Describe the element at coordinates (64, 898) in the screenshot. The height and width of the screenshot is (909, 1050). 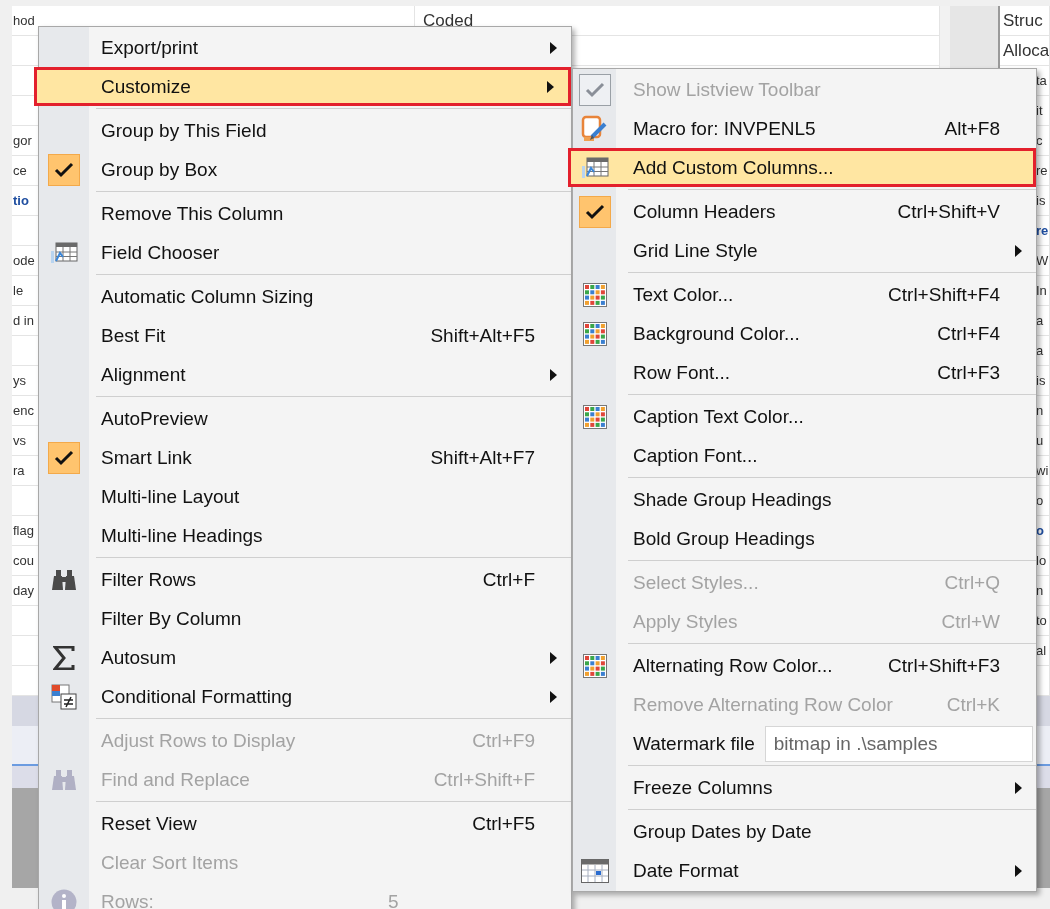
I see `info-icon` at that location.